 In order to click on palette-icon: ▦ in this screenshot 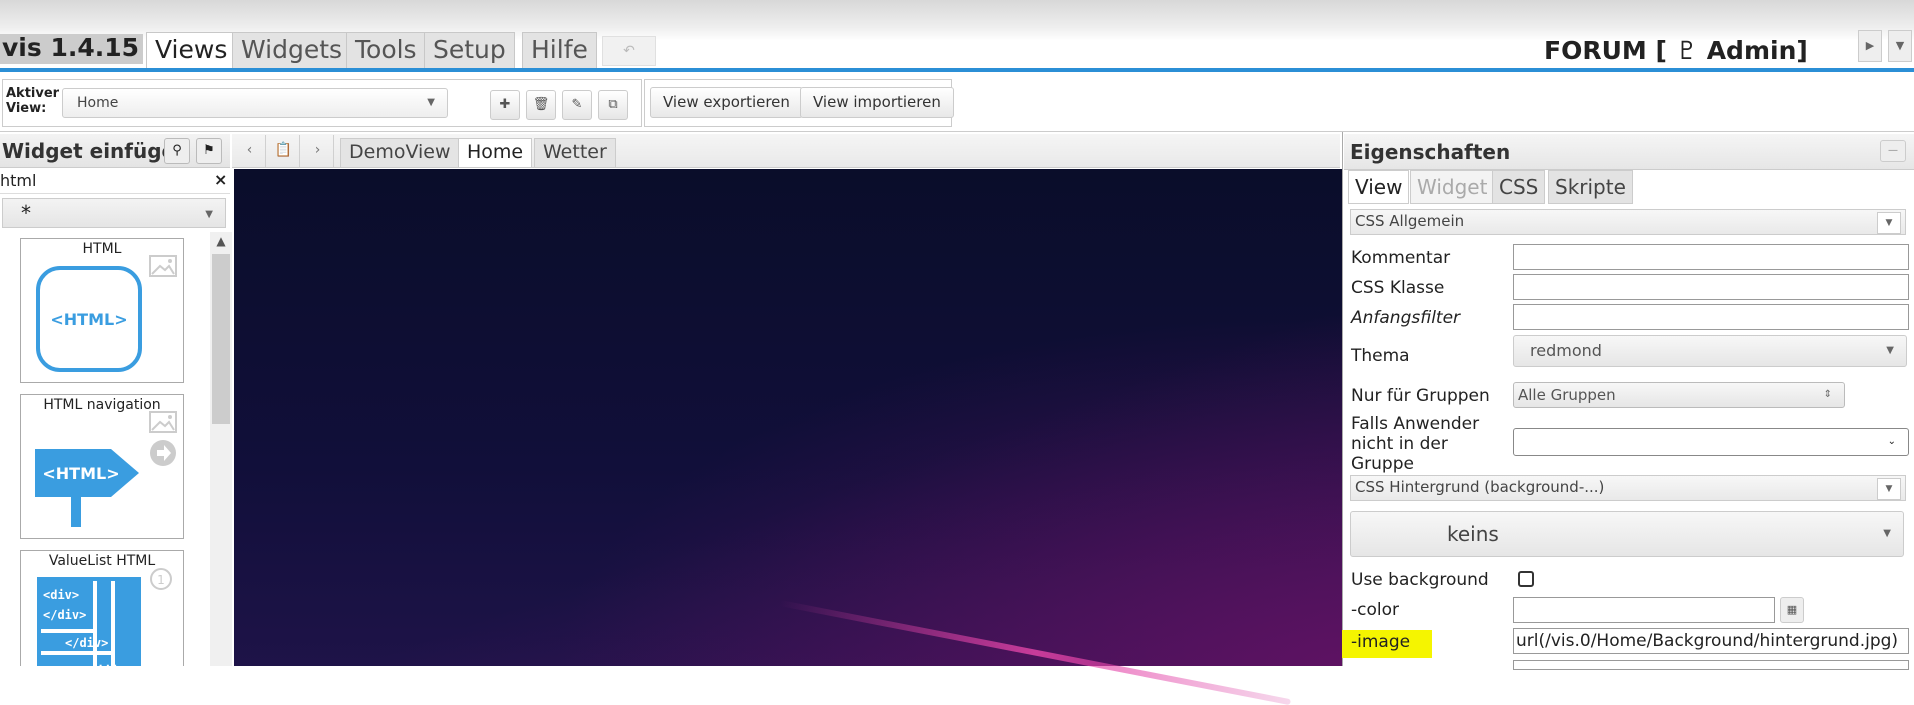, I will do `click(1792, 609)`.